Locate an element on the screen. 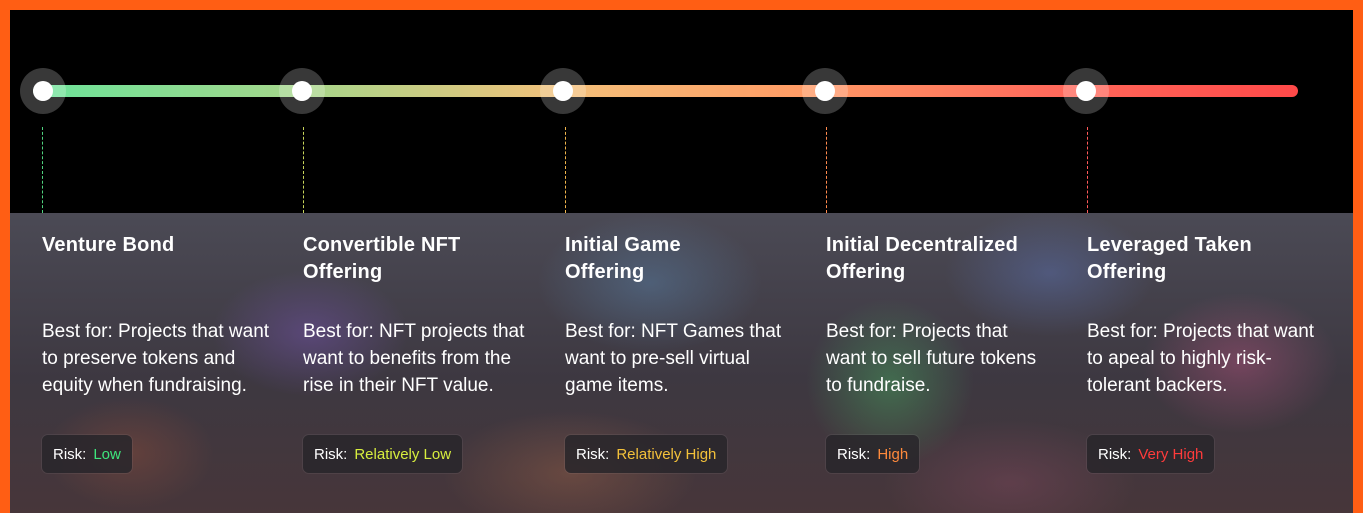 The image size is (1363, 513). timeline-node-initial-game is located at coordinates (563, 91).